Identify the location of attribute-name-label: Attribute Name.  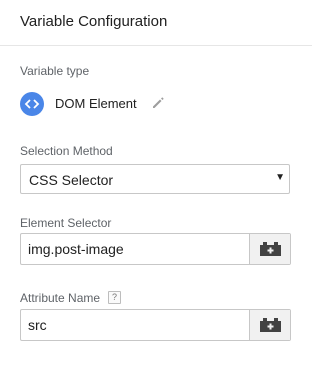
(60, 298).